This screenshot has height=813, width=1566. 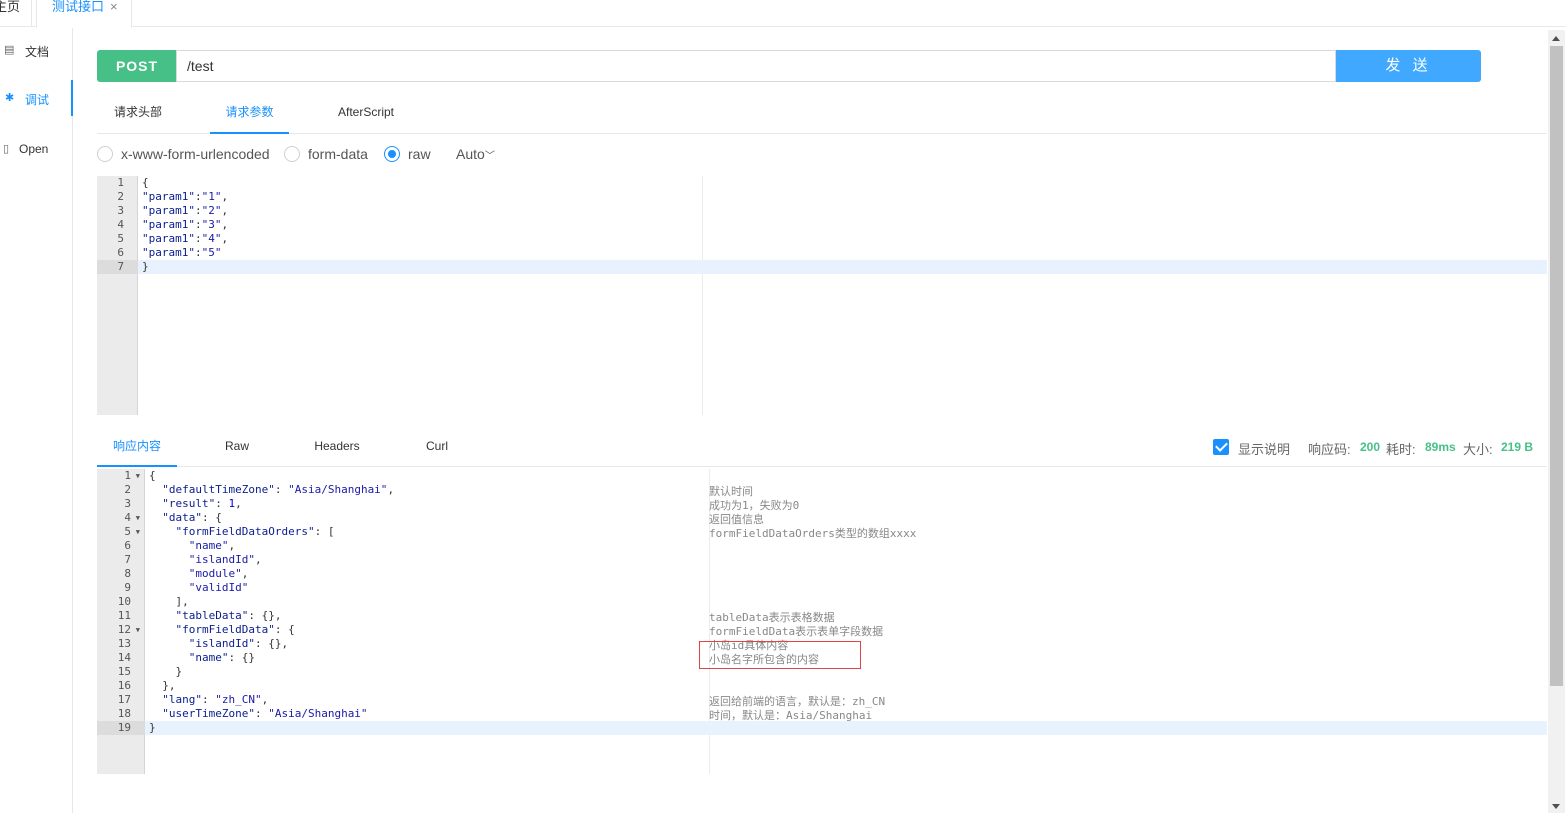 What do you see at coordinates (337, 449) in the screenshot?
I see `tab-headers: Headers` at bounding box center [337, 449].